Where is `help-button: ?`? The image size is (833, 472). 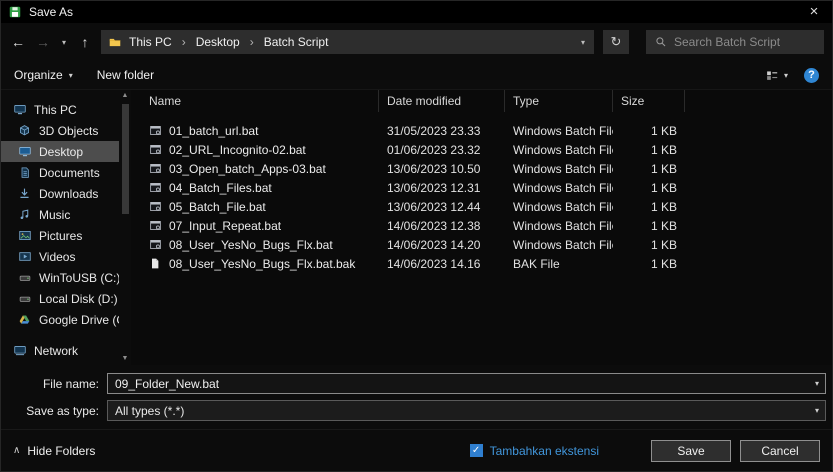 help-button: ? is located at coordinates (811, 75).